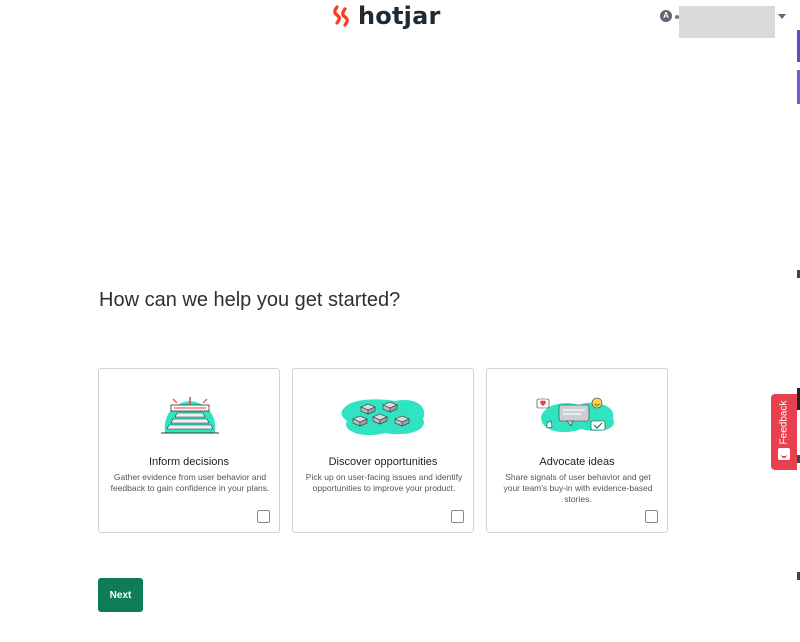 Image resolution: width=800 pixels, height=642 pixels. Describe the element at coordinates (120, 595) in the screenshot. I see `next-button: Next` at that location.